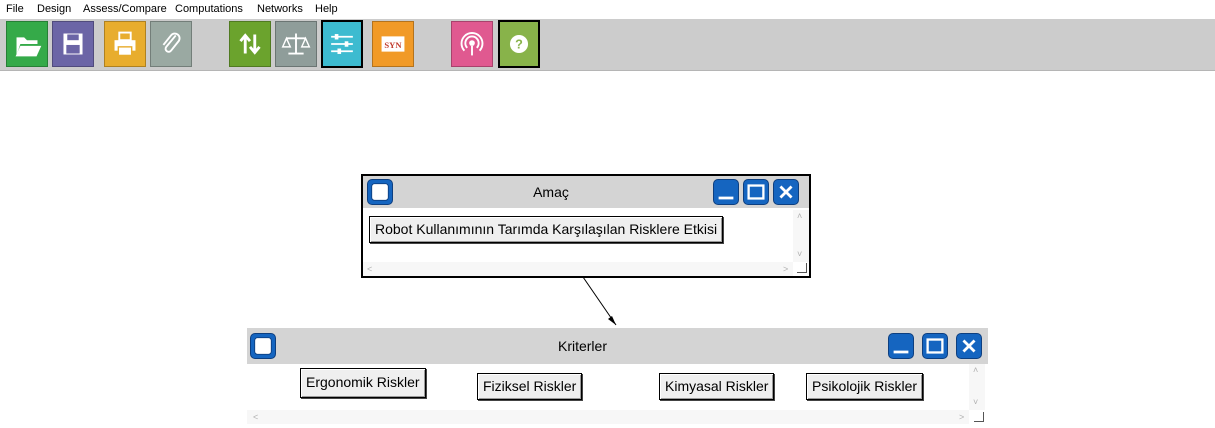 This screenshot has height=428, width=1215. I want to click on menu-computations: Computations, so click(209, 9).